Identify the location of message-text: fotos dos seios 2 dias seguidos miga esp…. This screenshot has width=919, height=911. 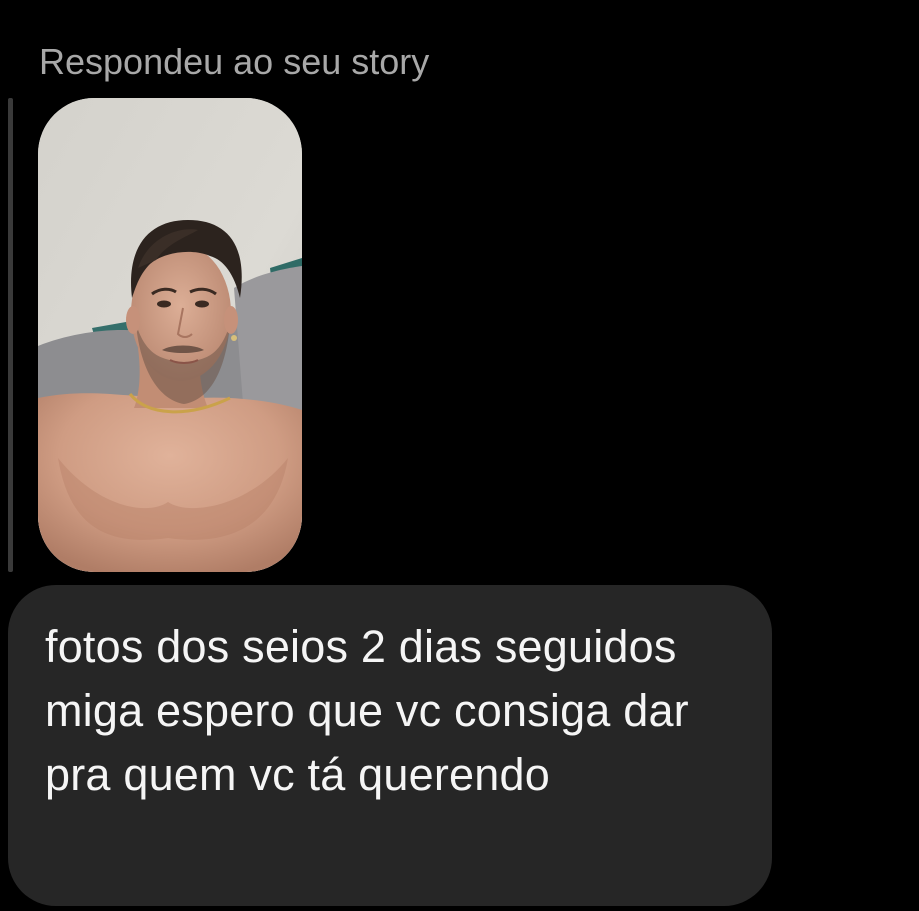
(367, 710).